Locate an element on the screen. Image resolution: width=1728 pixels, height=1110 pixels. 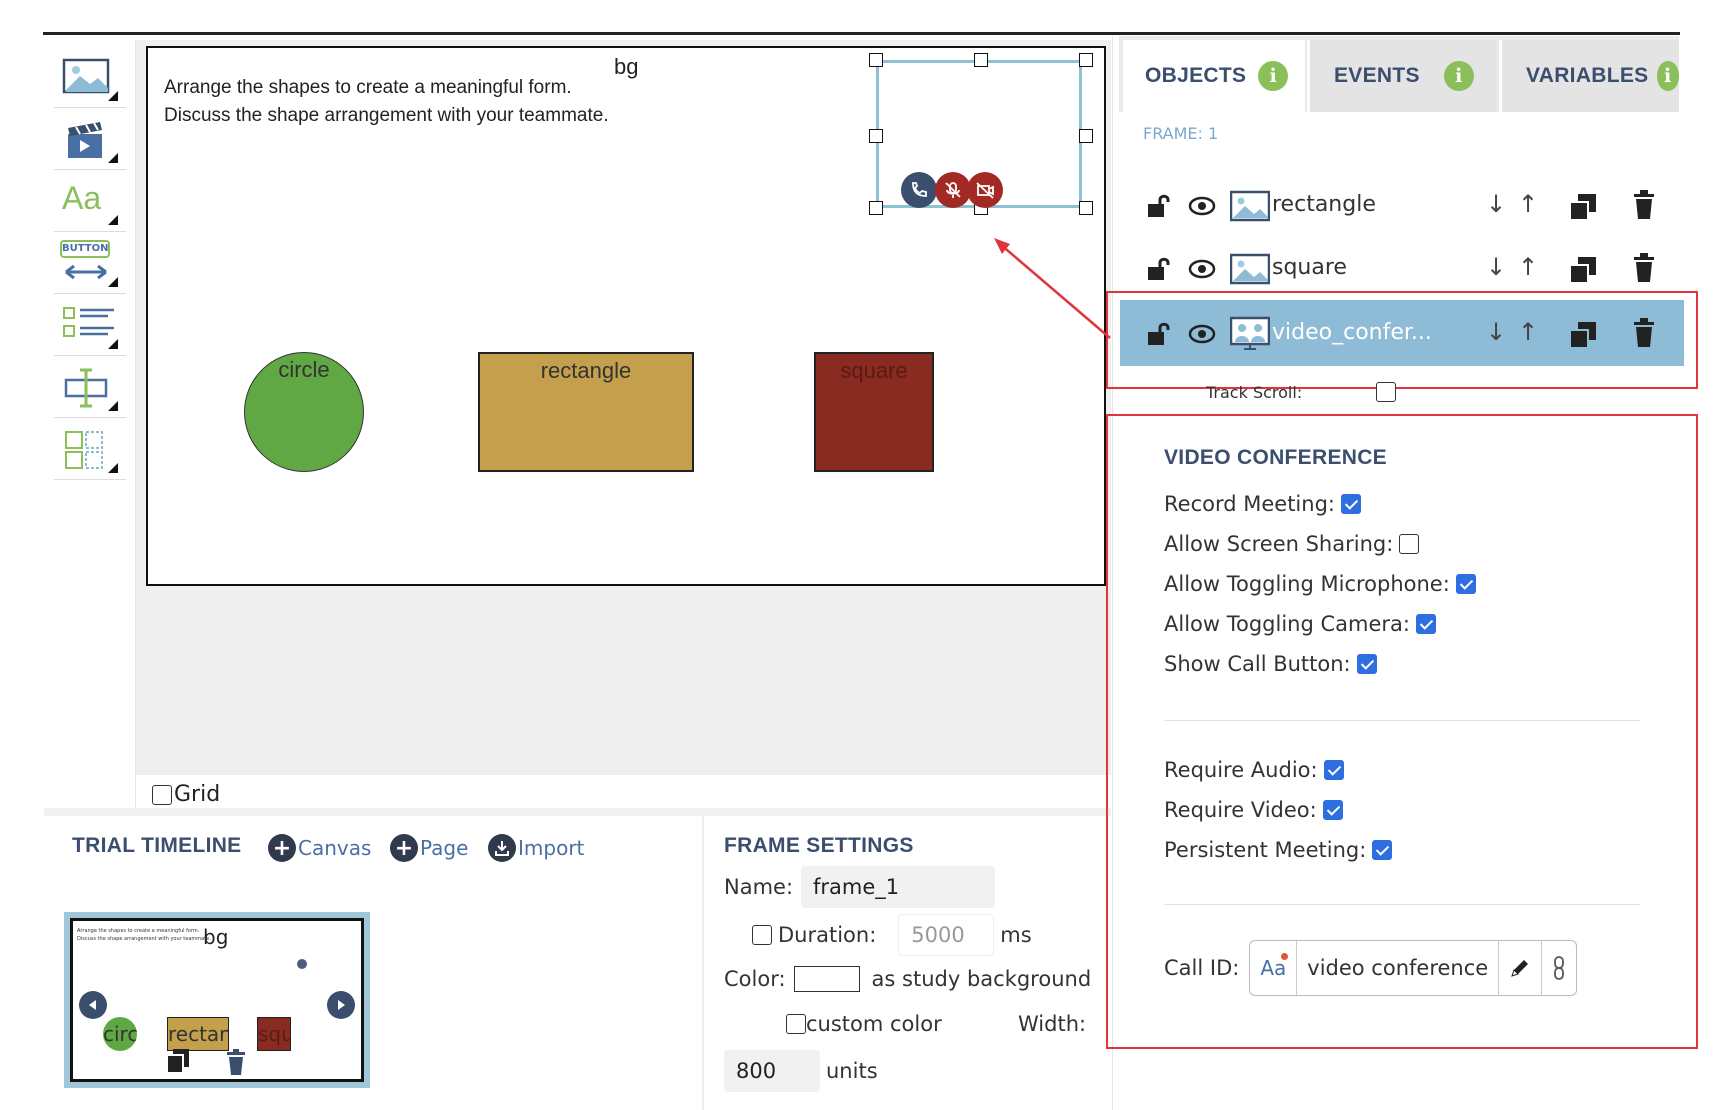
video-conference-object is located at coordinates (981, 134).